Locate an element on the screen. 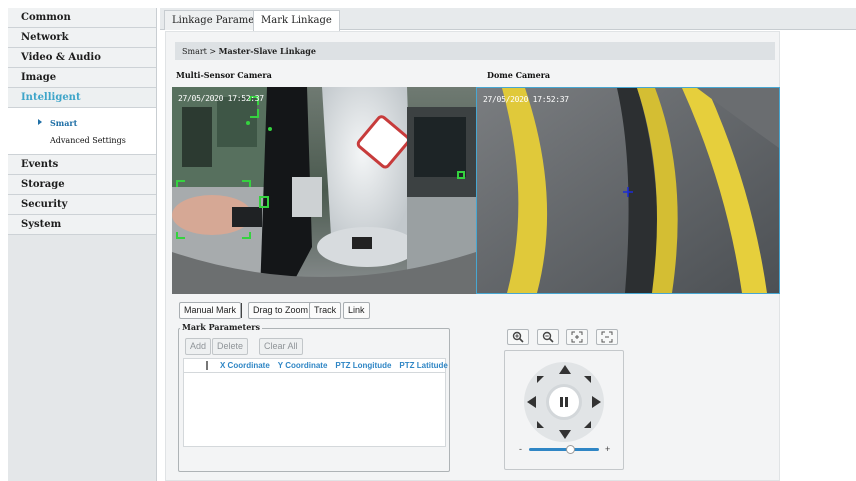 The height and width of the screenshot is (481, 856). pause-icon-bar is located at coordinates (566, 402).